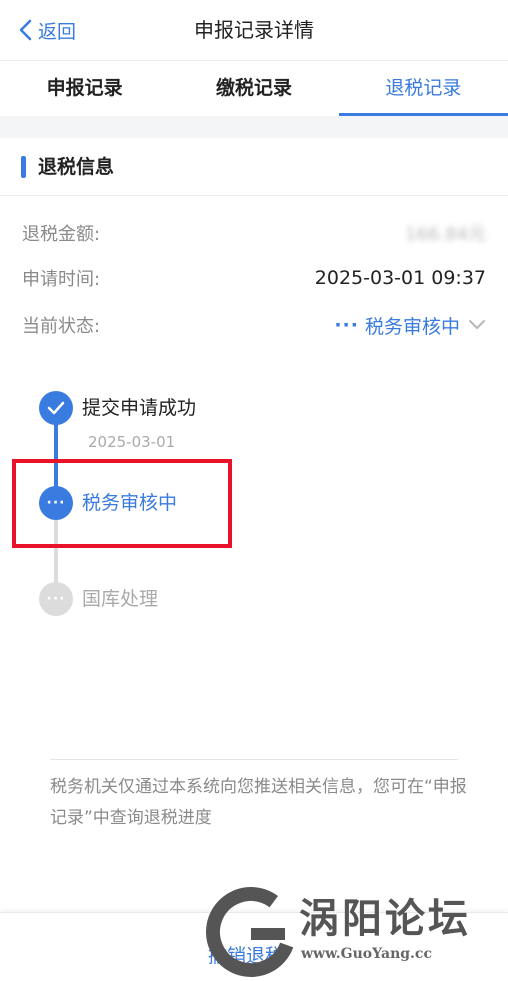 This screenshot has width=508, height=981. Describe the element at coordinates (400, 278) in the screenshot. I see `apply-time-value: 2025-03-01 09:37` at that location.